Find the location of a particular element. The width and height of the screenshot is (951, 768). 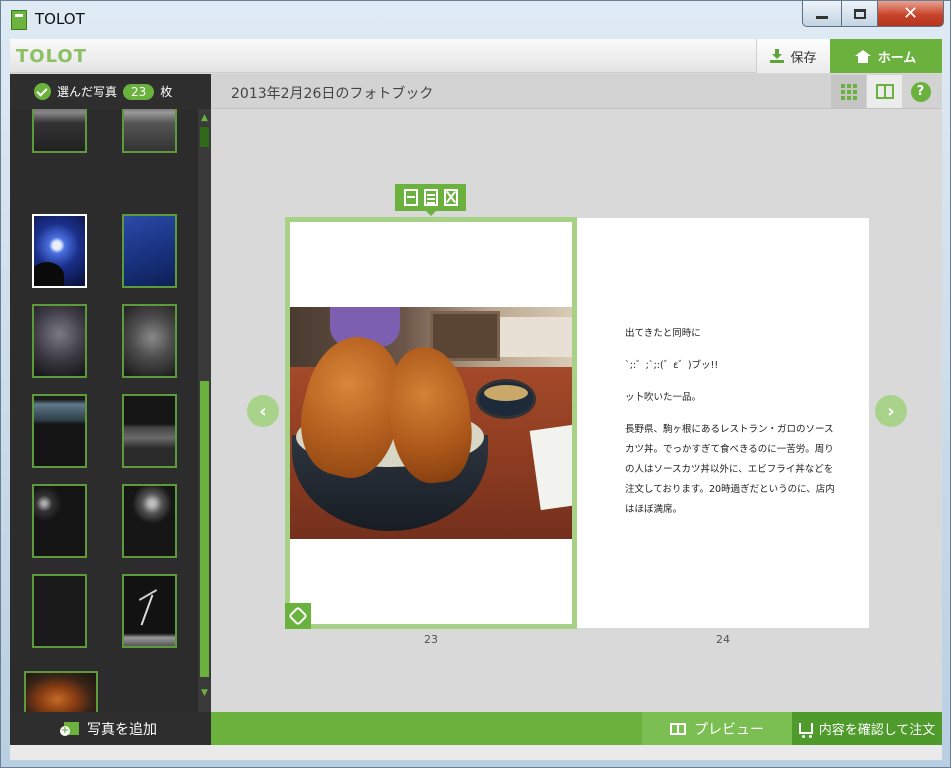

order-label: 内容を確認して注文 is located at coordinates (877, 730).